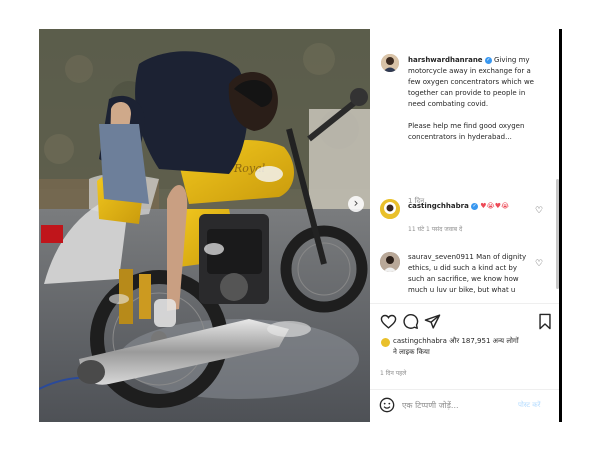  What do you see at coordinates (501, 257) in the screenshot?
I see `comment-line-1: Man of dignity` at bounding box center [501, 257].